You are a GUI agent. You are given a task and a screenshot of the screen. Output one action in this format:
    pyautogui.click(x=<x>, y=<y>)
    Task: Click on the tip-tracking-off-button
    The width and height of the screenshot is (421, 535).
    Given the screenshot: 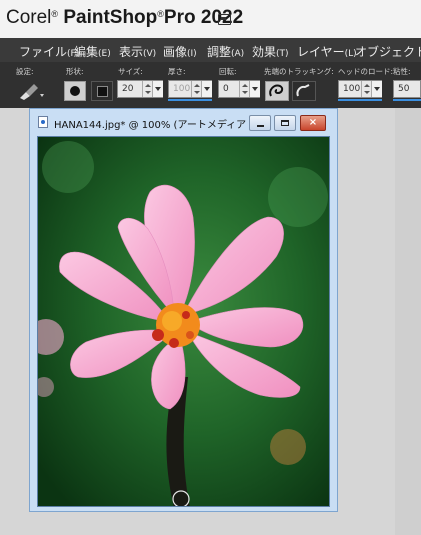 What is the action you would take?
    pyautogui.click(x=304, y=91)
    